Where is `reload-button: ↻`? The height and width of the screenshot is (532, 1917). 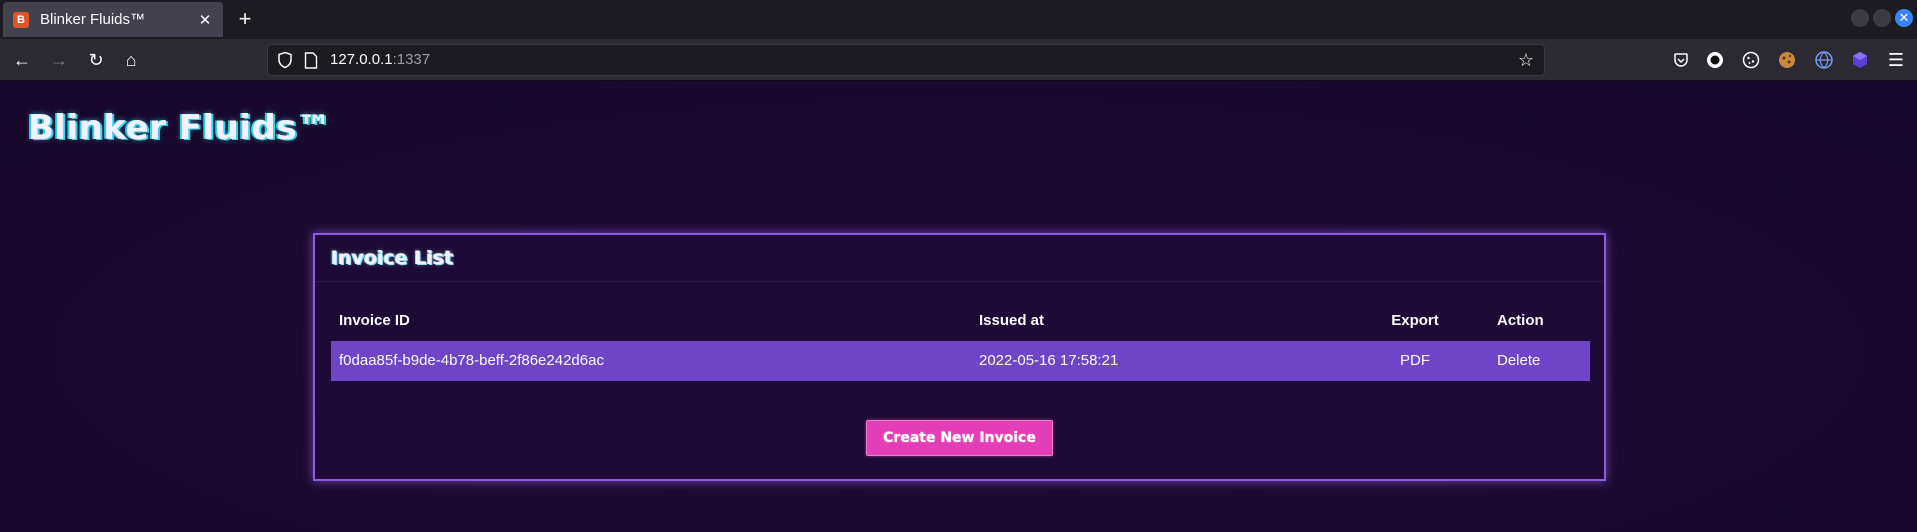
reload-button: ↻ is located at coordinates (96, 60).